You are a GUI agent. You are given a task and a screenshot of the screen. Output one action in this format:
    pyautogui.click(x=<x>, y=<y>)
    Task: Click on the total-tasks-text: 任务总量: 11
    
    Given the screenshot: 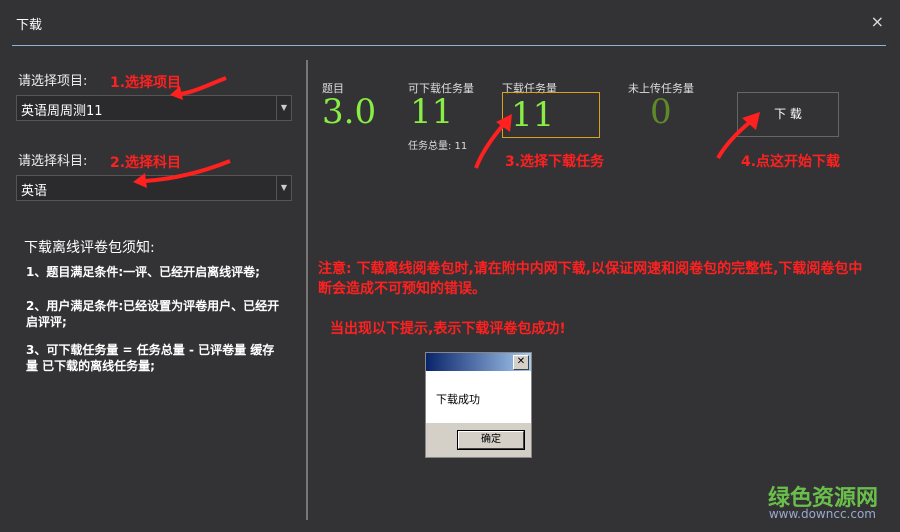 What is the action you would take?
    pyautogui.click(x=438, y=146)
    